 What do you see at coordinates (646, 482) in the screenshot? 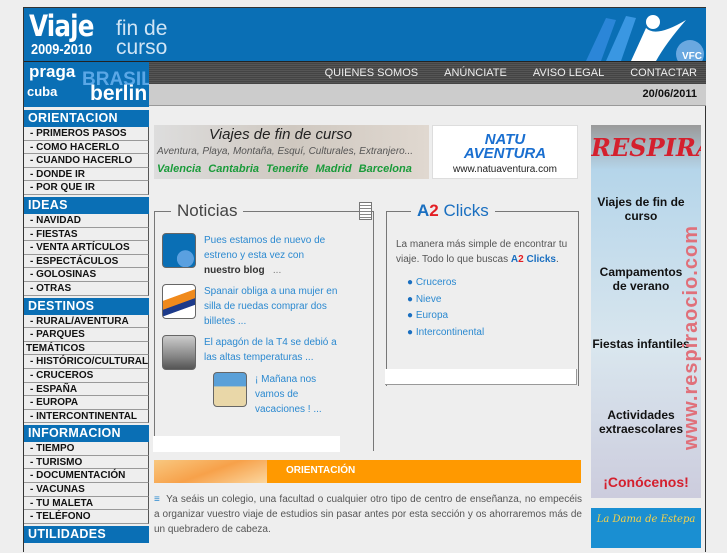
I see `respira-cta: ¡Conócenos!` at bounding box center [646, 482].